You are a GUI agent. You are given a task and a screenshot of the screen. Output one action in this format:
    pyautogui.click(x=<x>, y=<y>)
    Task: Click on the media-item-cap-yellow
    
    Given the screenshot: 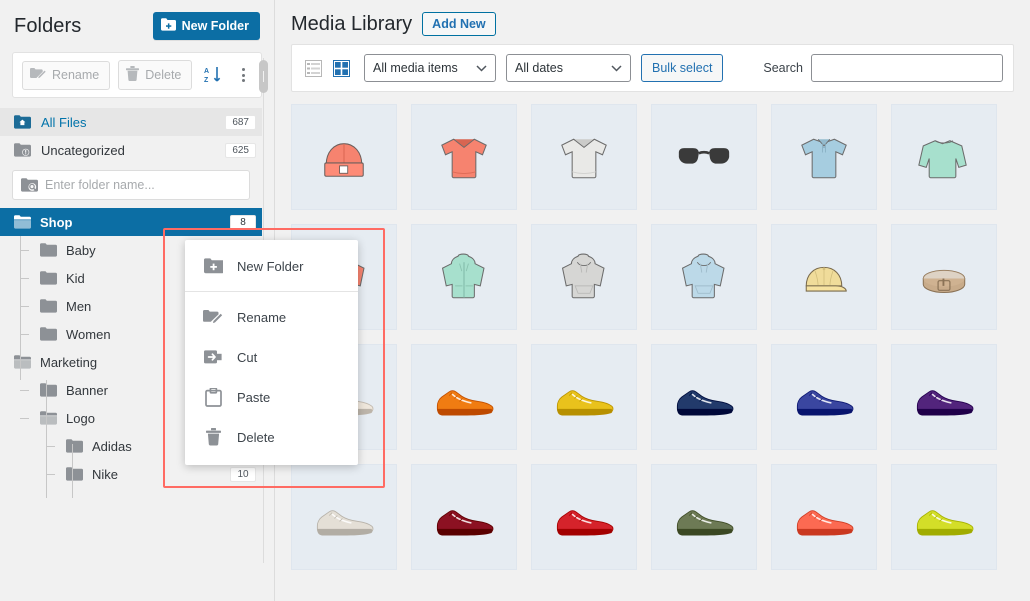 What is the action you would take?
    pyautogui.click(x=824, y=277)
    